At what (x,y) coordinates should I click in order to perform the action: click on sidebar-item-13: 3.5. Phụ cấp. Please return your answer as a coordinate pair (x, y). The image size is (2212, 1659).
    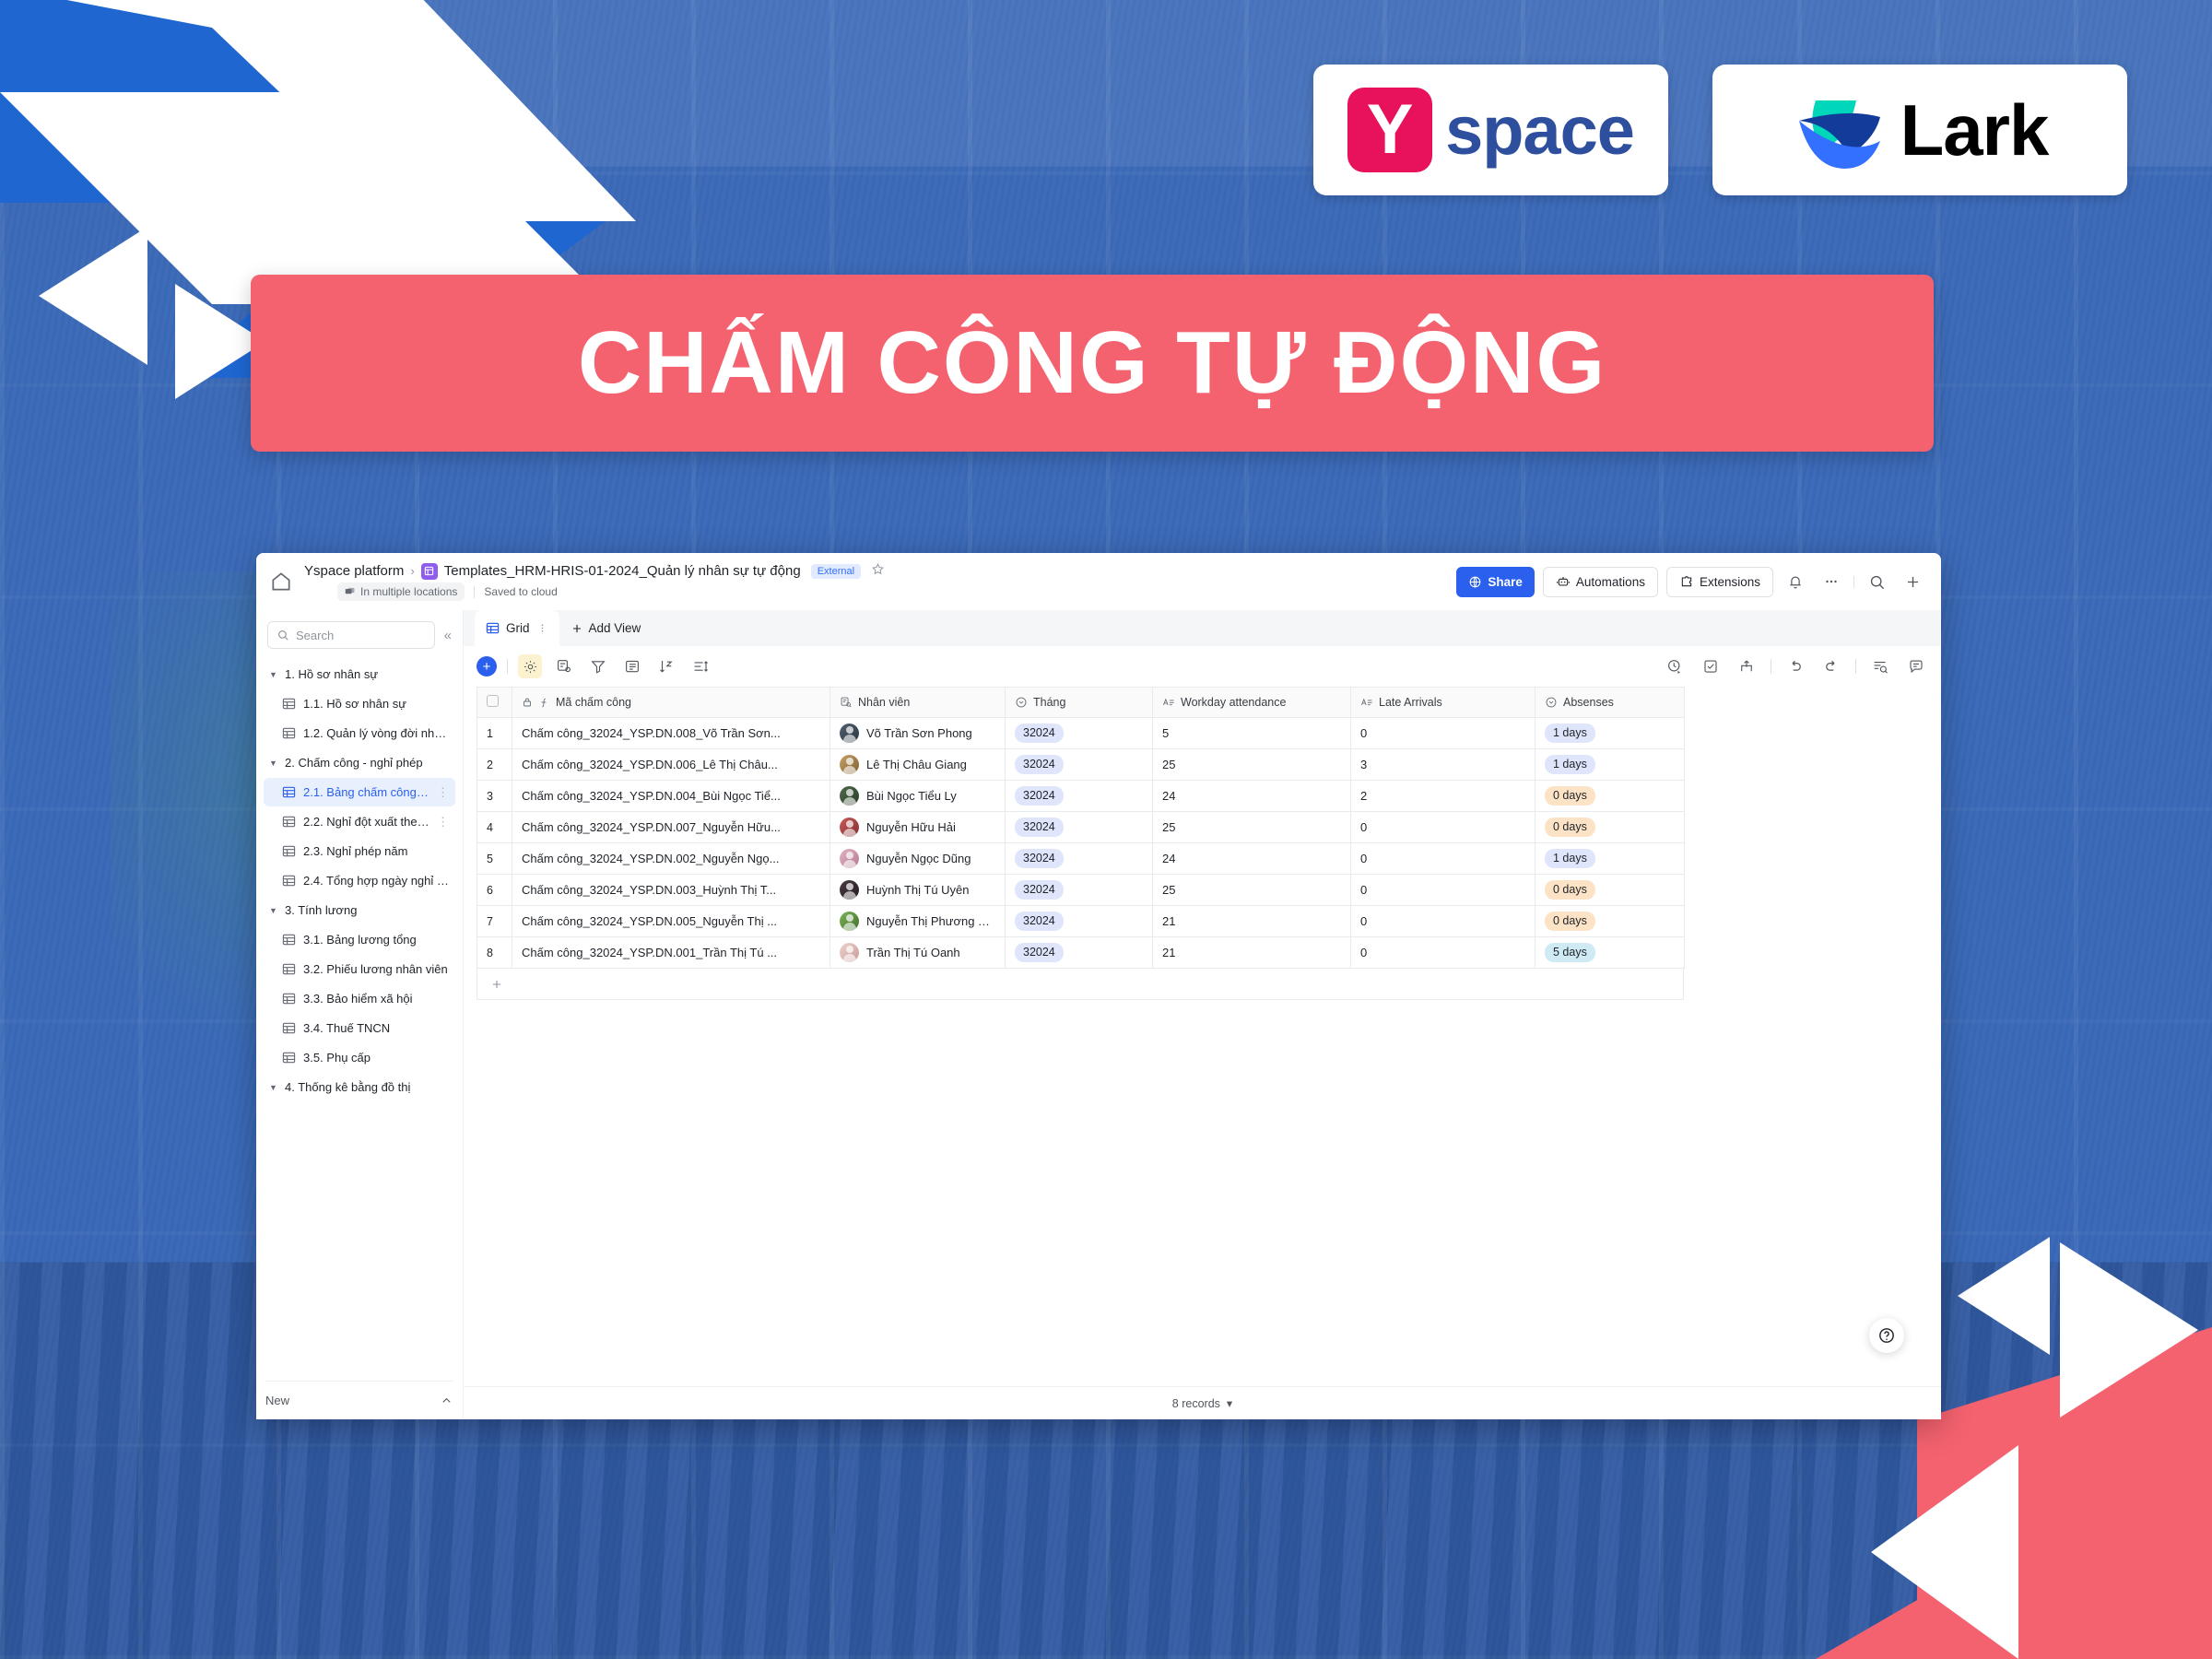
    Looking at the image, I should click on (359, 1057).